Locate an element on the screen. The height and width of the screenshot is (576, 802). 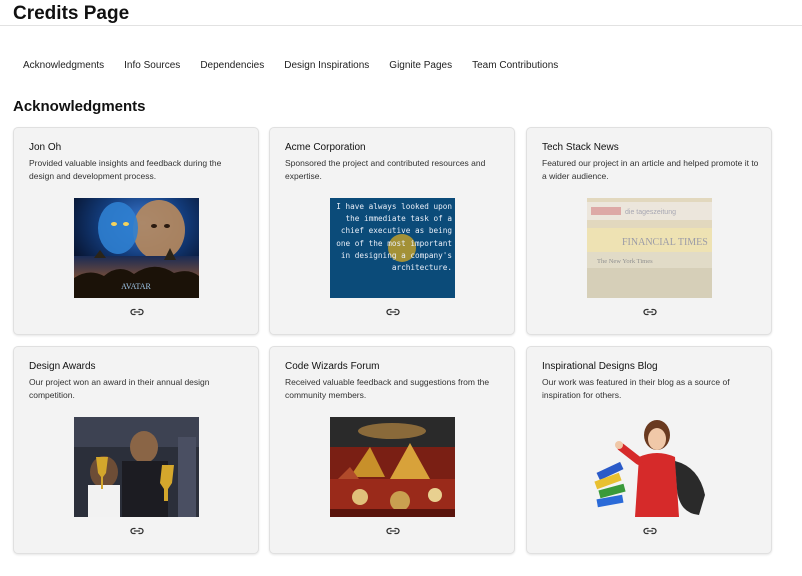
card-name: Code Wizards Forum is located at coordinates (332, 366).